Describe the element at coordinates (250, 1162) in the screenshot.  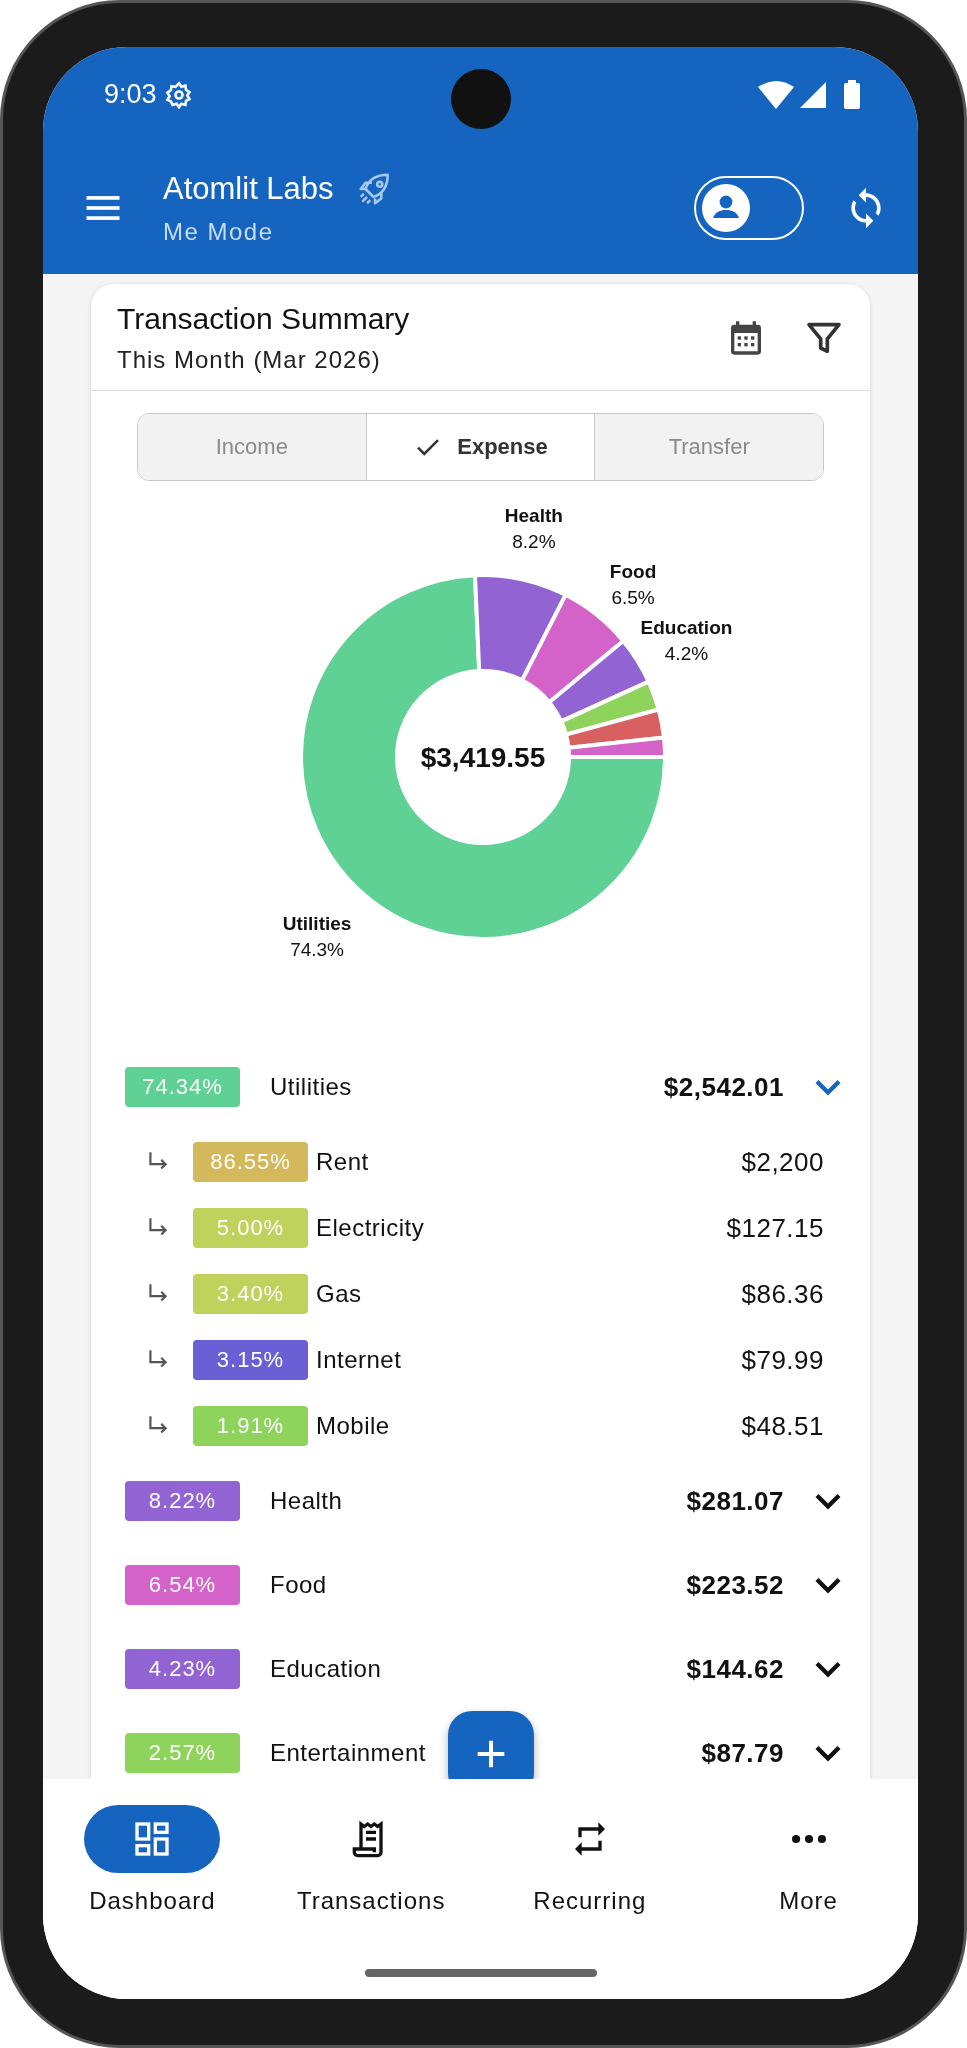
I see `percent-badge: 86.55%` at that location.